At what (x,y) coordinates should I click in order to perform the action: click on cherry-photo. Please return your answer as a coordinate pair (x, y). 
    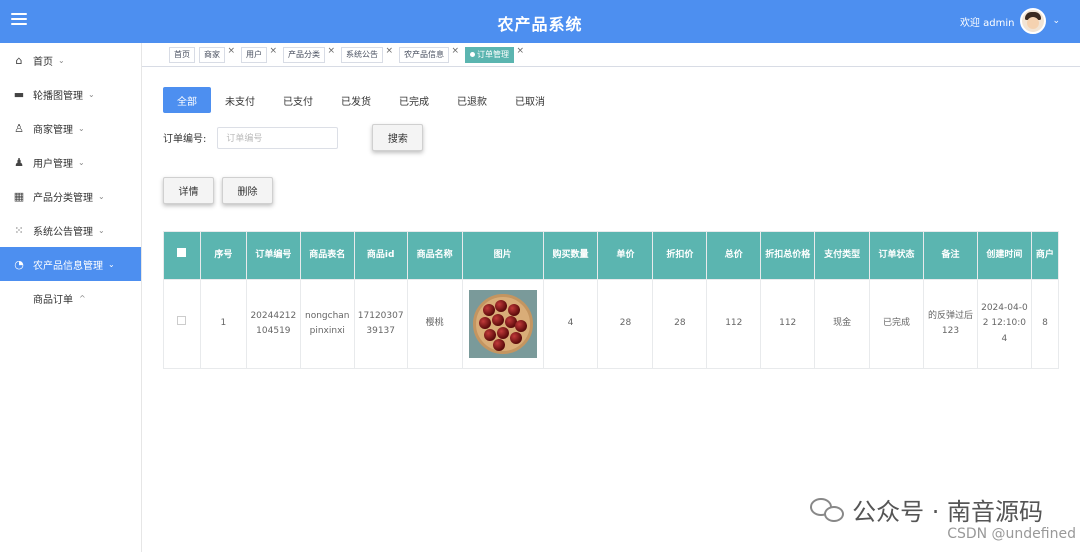
    Looking at the image, I should click on (502, 324).